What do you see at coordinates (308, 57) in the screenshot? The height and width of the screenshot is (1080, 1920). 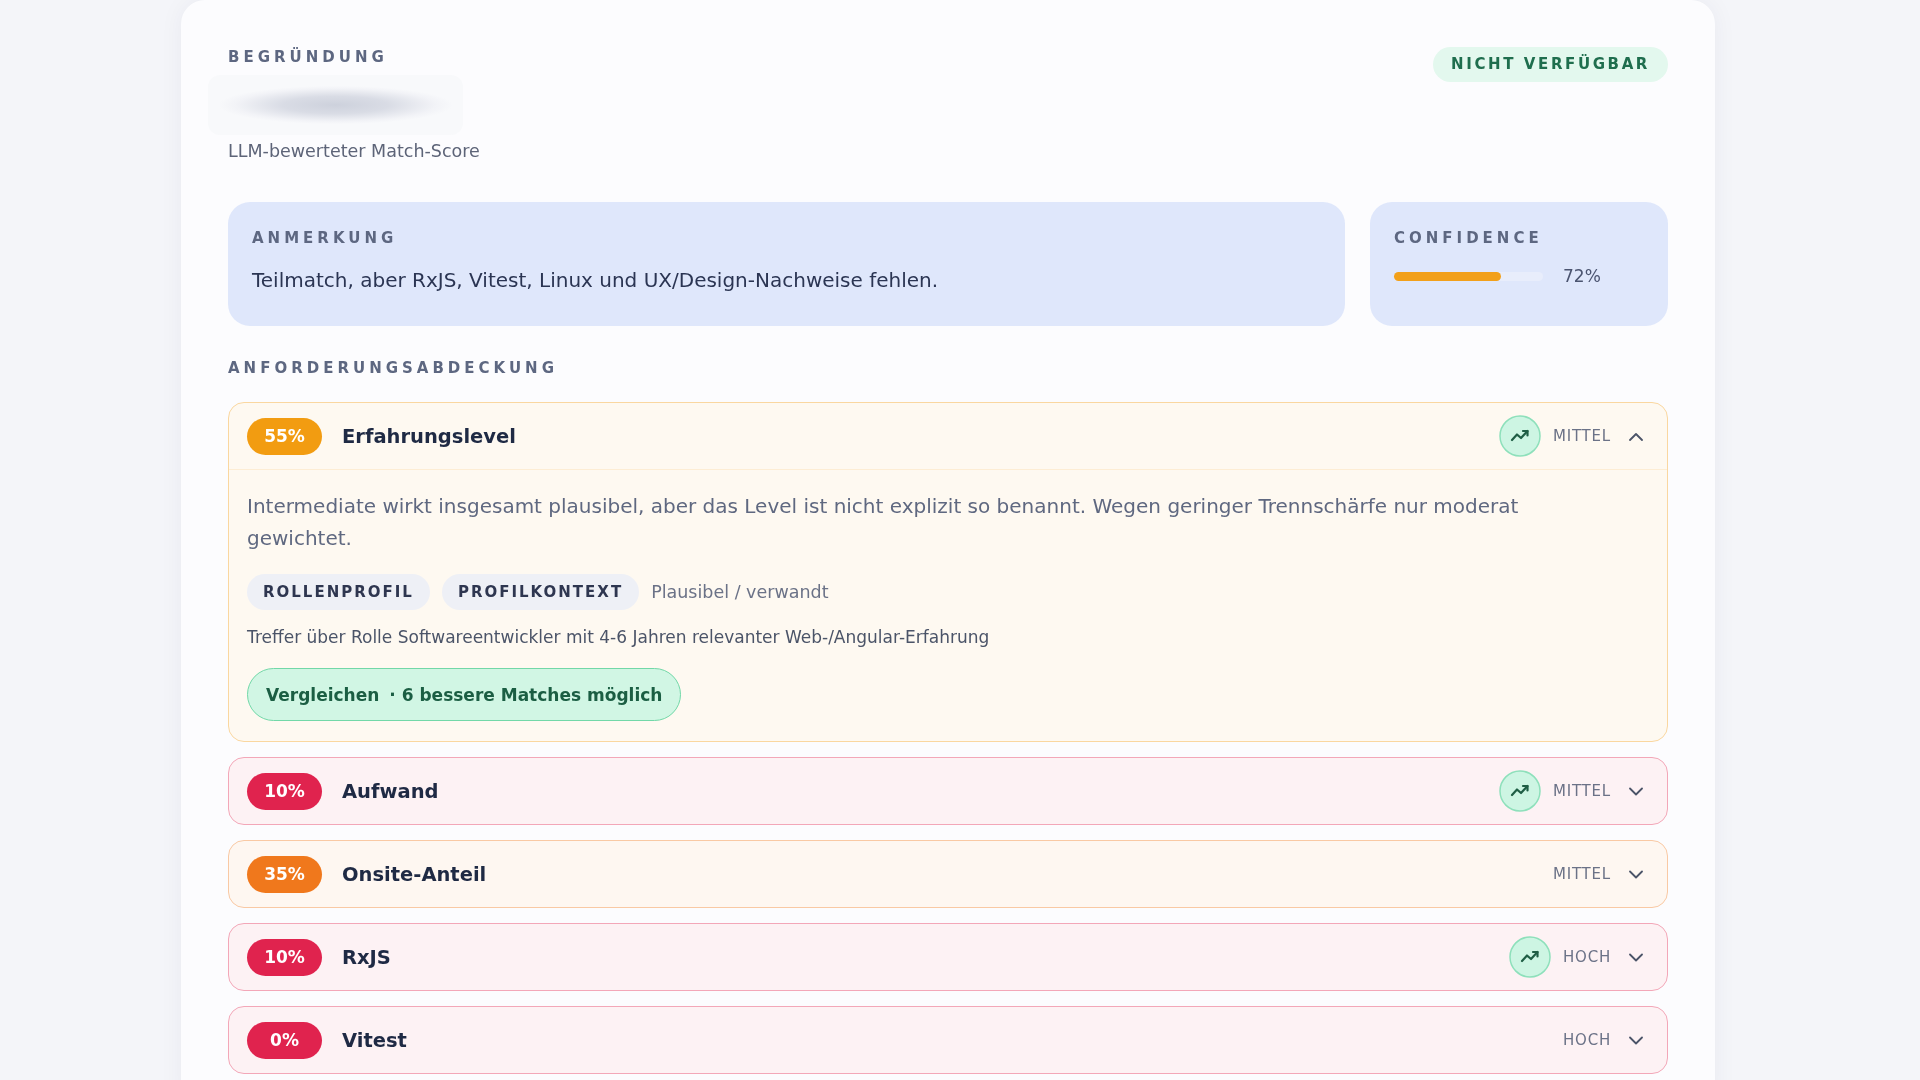 I see `section-label: BEGRÜNDUNG` at bounding box center [308, 57].